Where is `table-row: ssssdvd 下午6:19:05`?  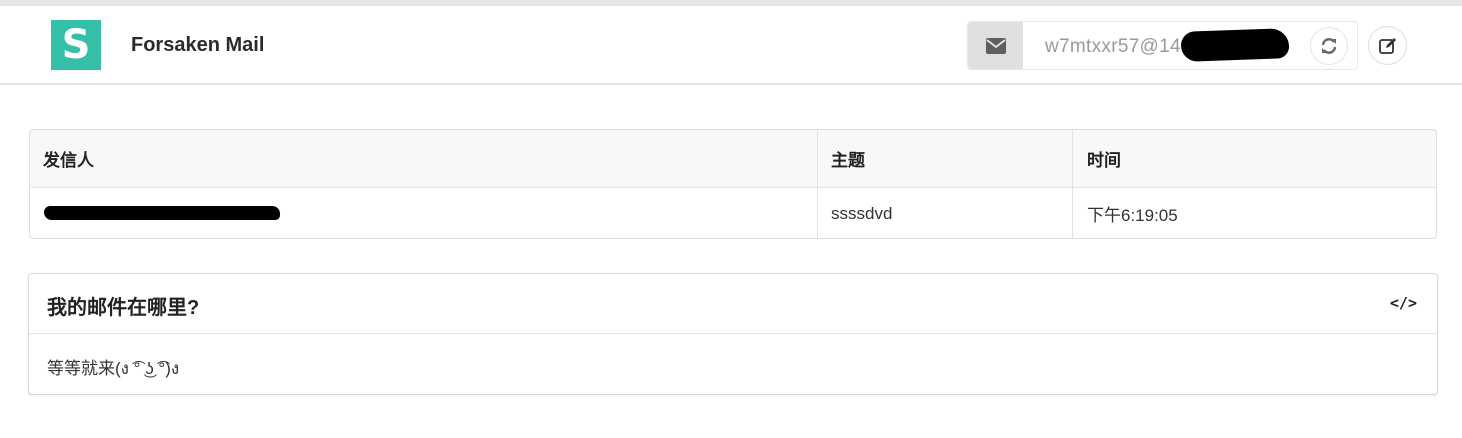 table-row: ssssdvd 下午6:19:05 is located at coordinates (733, 213).